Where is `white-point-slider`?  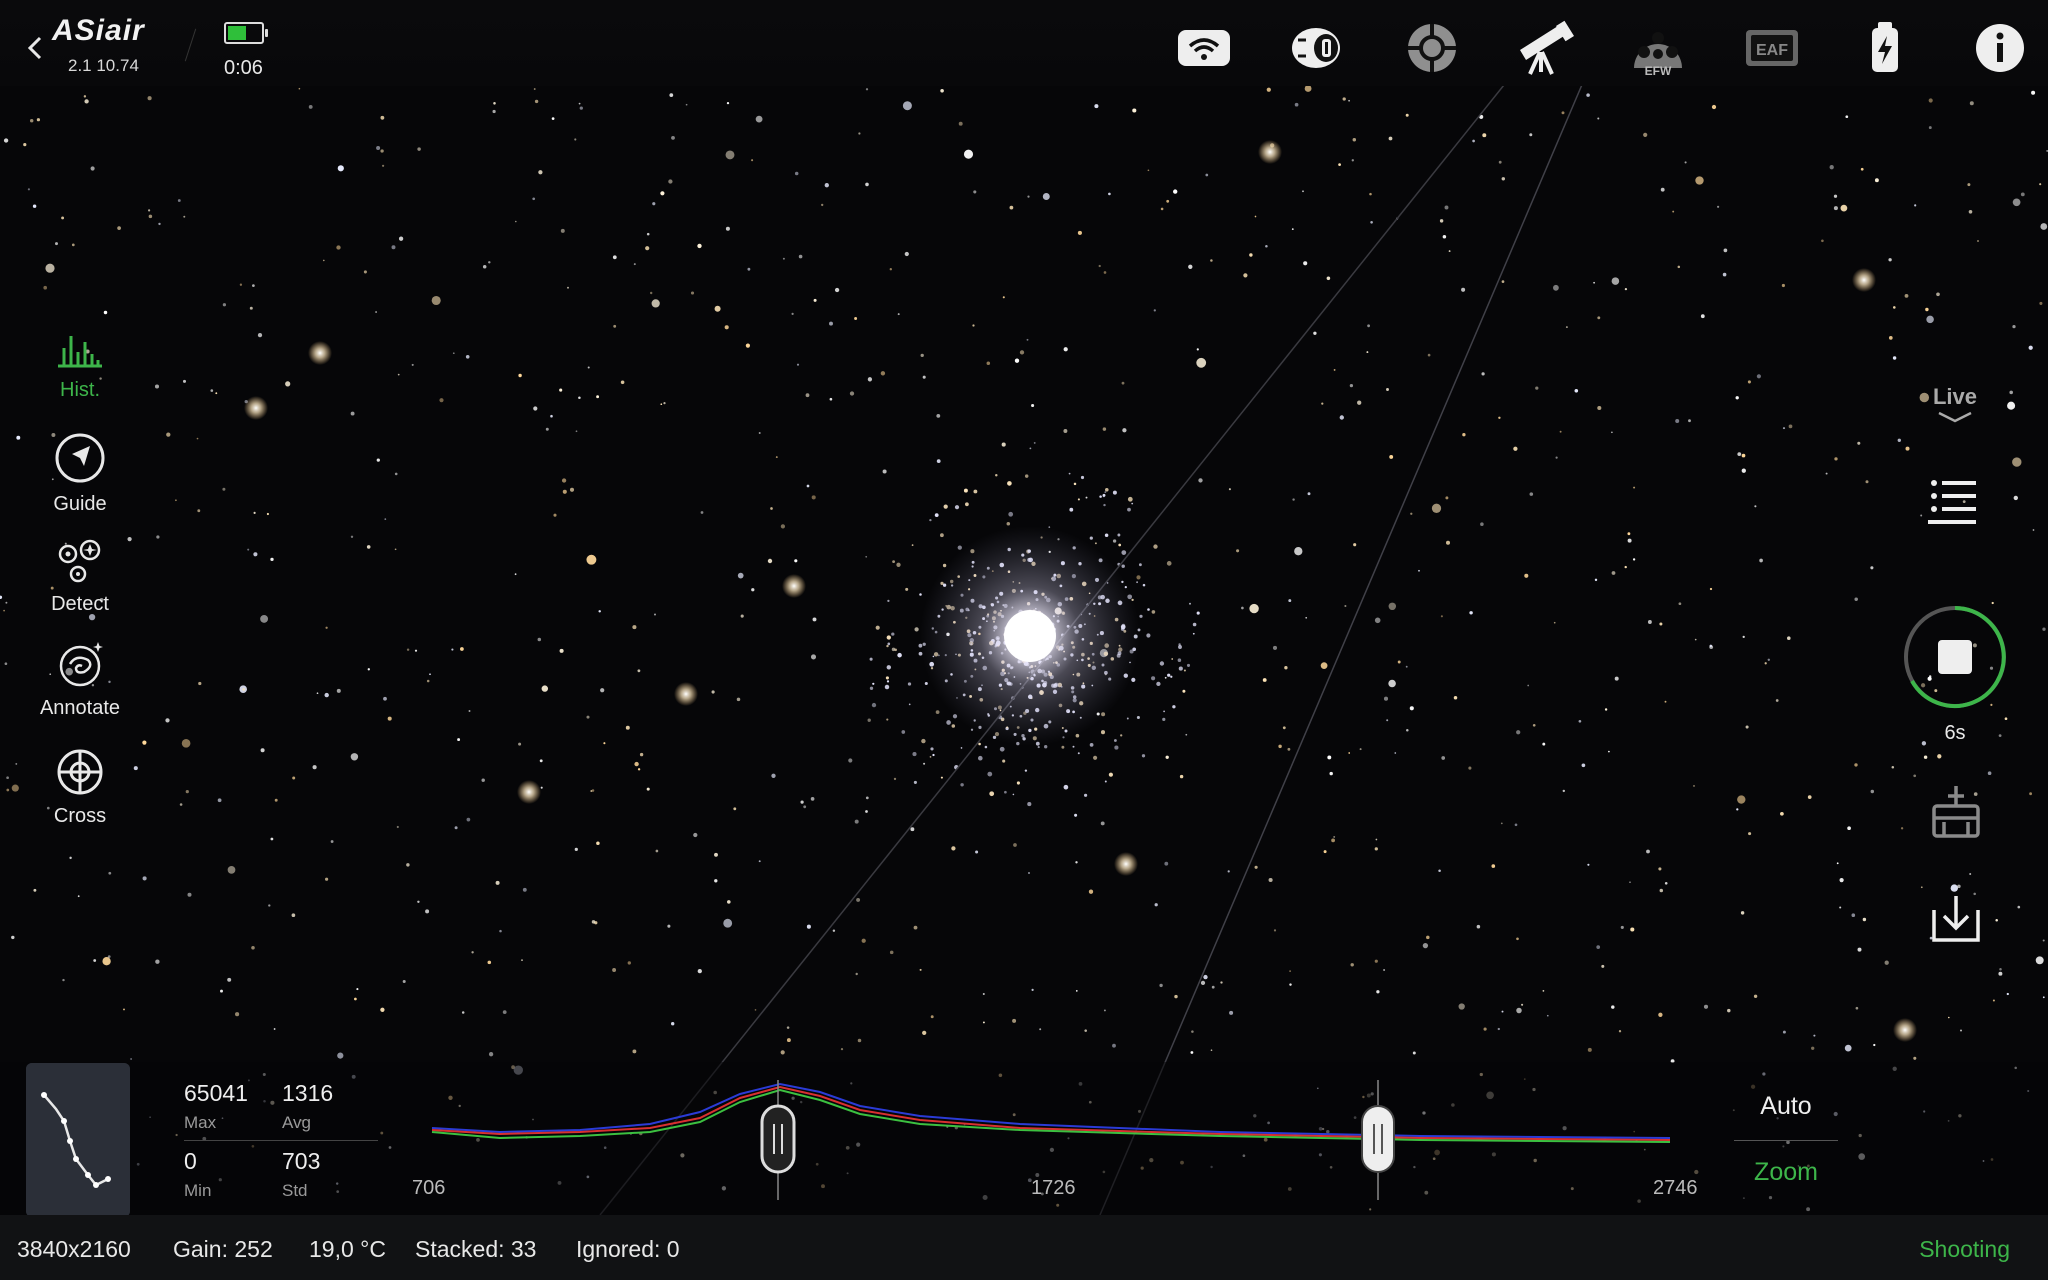 white-point-slider is located at coordinates (1378, 1139).